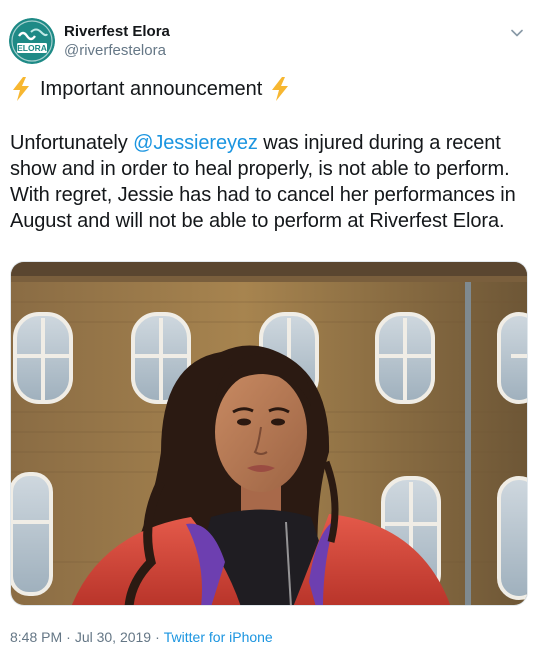 This screenshot has width=538, height=657. What do you see at coordinates (36, 637) in the screenshot?
I see `tweet-time: 8:48 PM` at bounding box center [36, 637].